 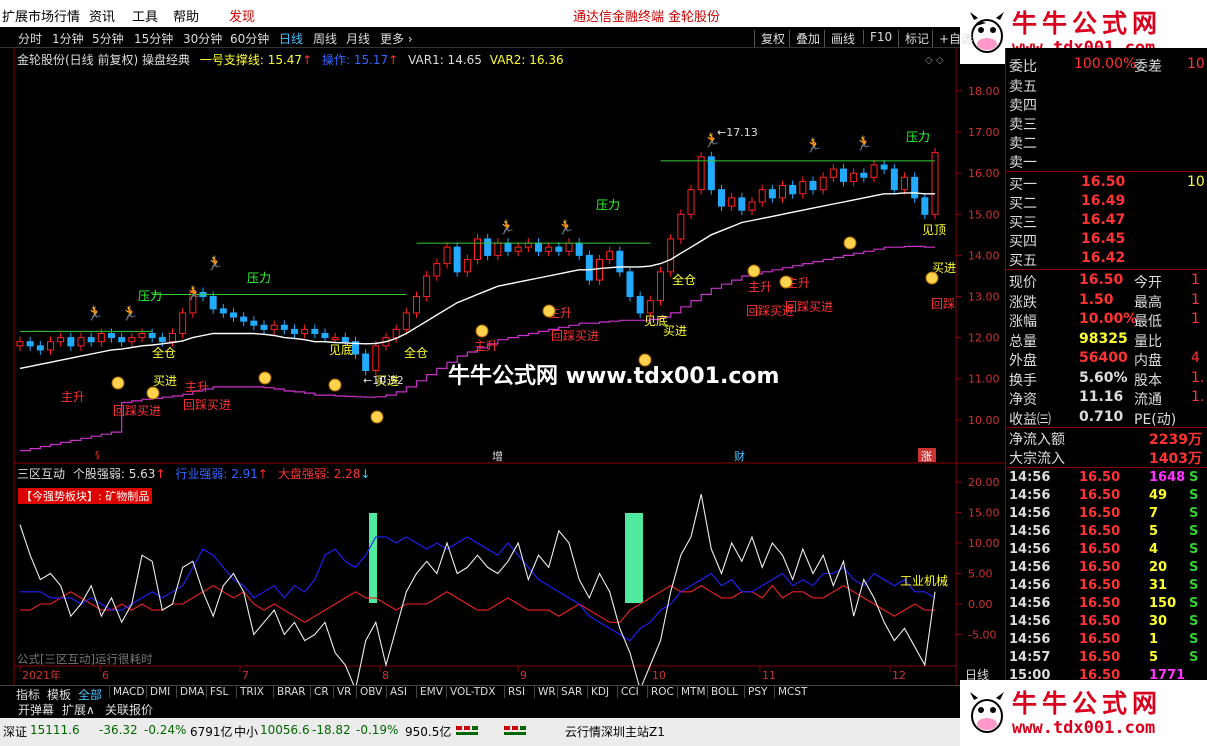 What do you see at coordinates (982, 635) in the screenshot?
I see `osc-axis-label: -5.00` at bounding box center [982, 635].